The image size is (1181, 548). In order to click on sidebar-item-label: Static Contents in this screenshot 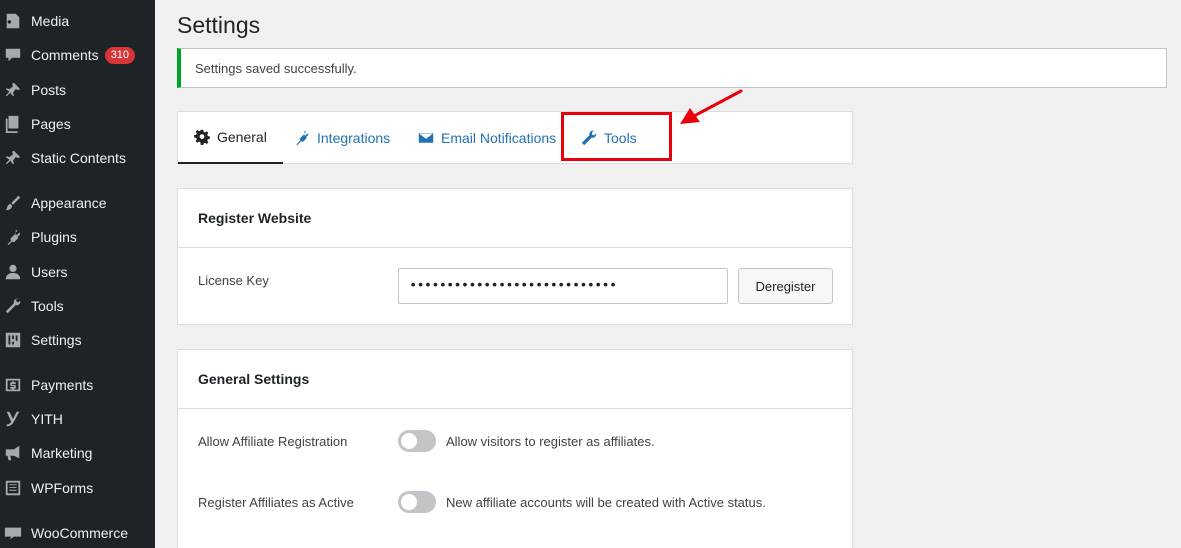, I will do `click(78, 158)`.